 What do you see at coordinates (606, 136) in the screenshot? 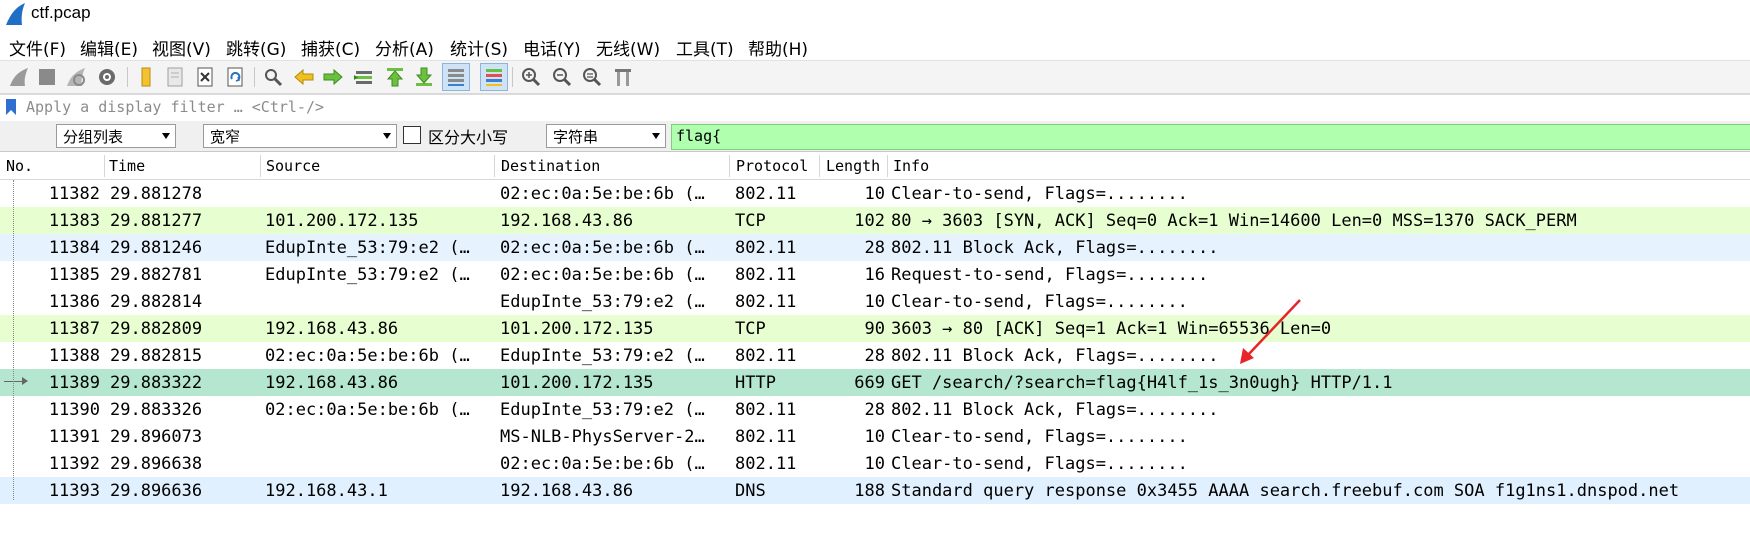
I see `search-type-select: 字符串` at bounding box center [606, 136].